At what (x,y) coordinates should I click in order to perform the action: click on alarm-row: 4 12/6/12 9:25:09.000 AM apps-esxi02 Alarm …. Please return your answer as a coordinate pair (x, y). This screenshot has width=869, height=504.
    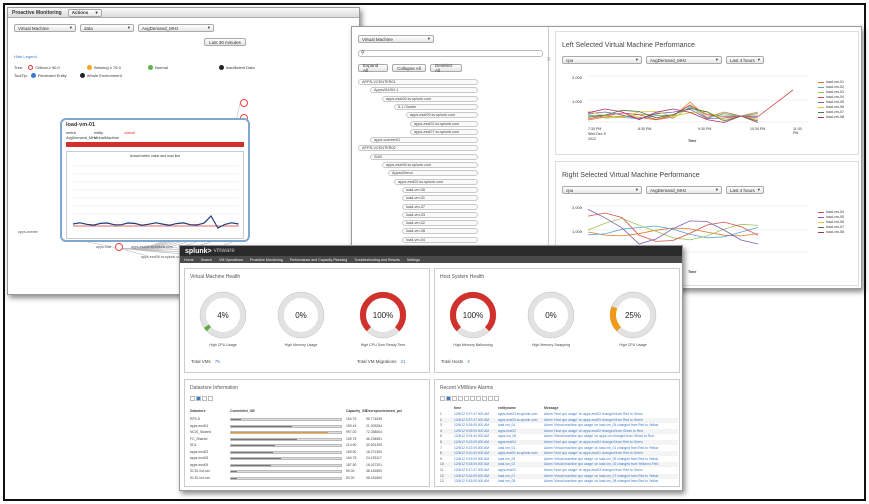
    Looking at the image, I should click on (559, 431).